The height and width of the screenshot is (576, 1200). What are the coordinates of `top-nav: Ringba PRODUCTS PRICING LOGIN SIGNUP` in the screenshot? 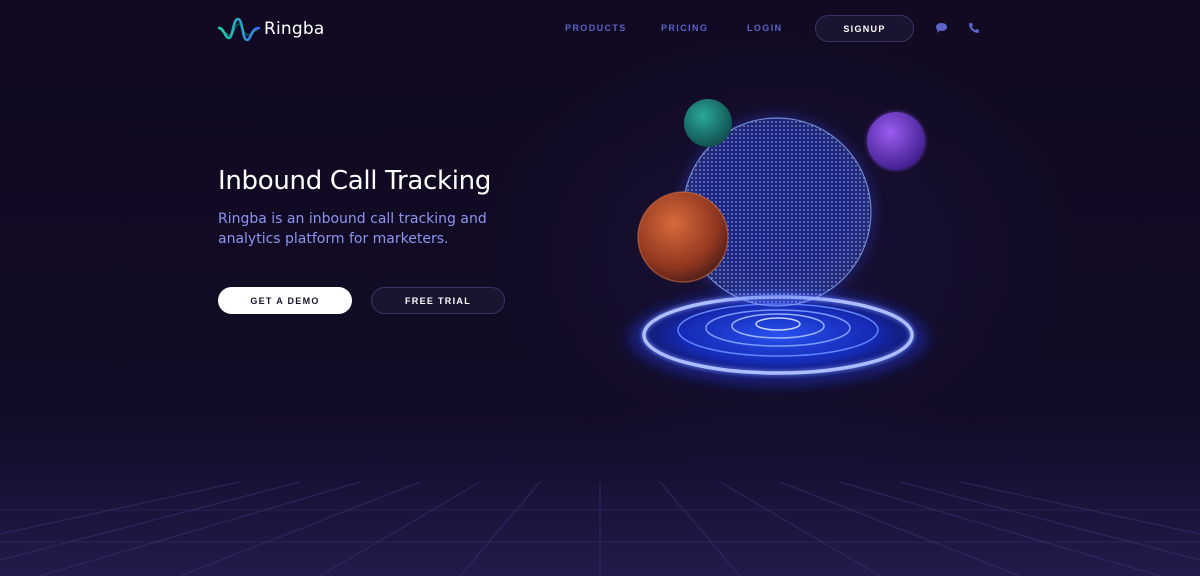 It's located at (600, 28).